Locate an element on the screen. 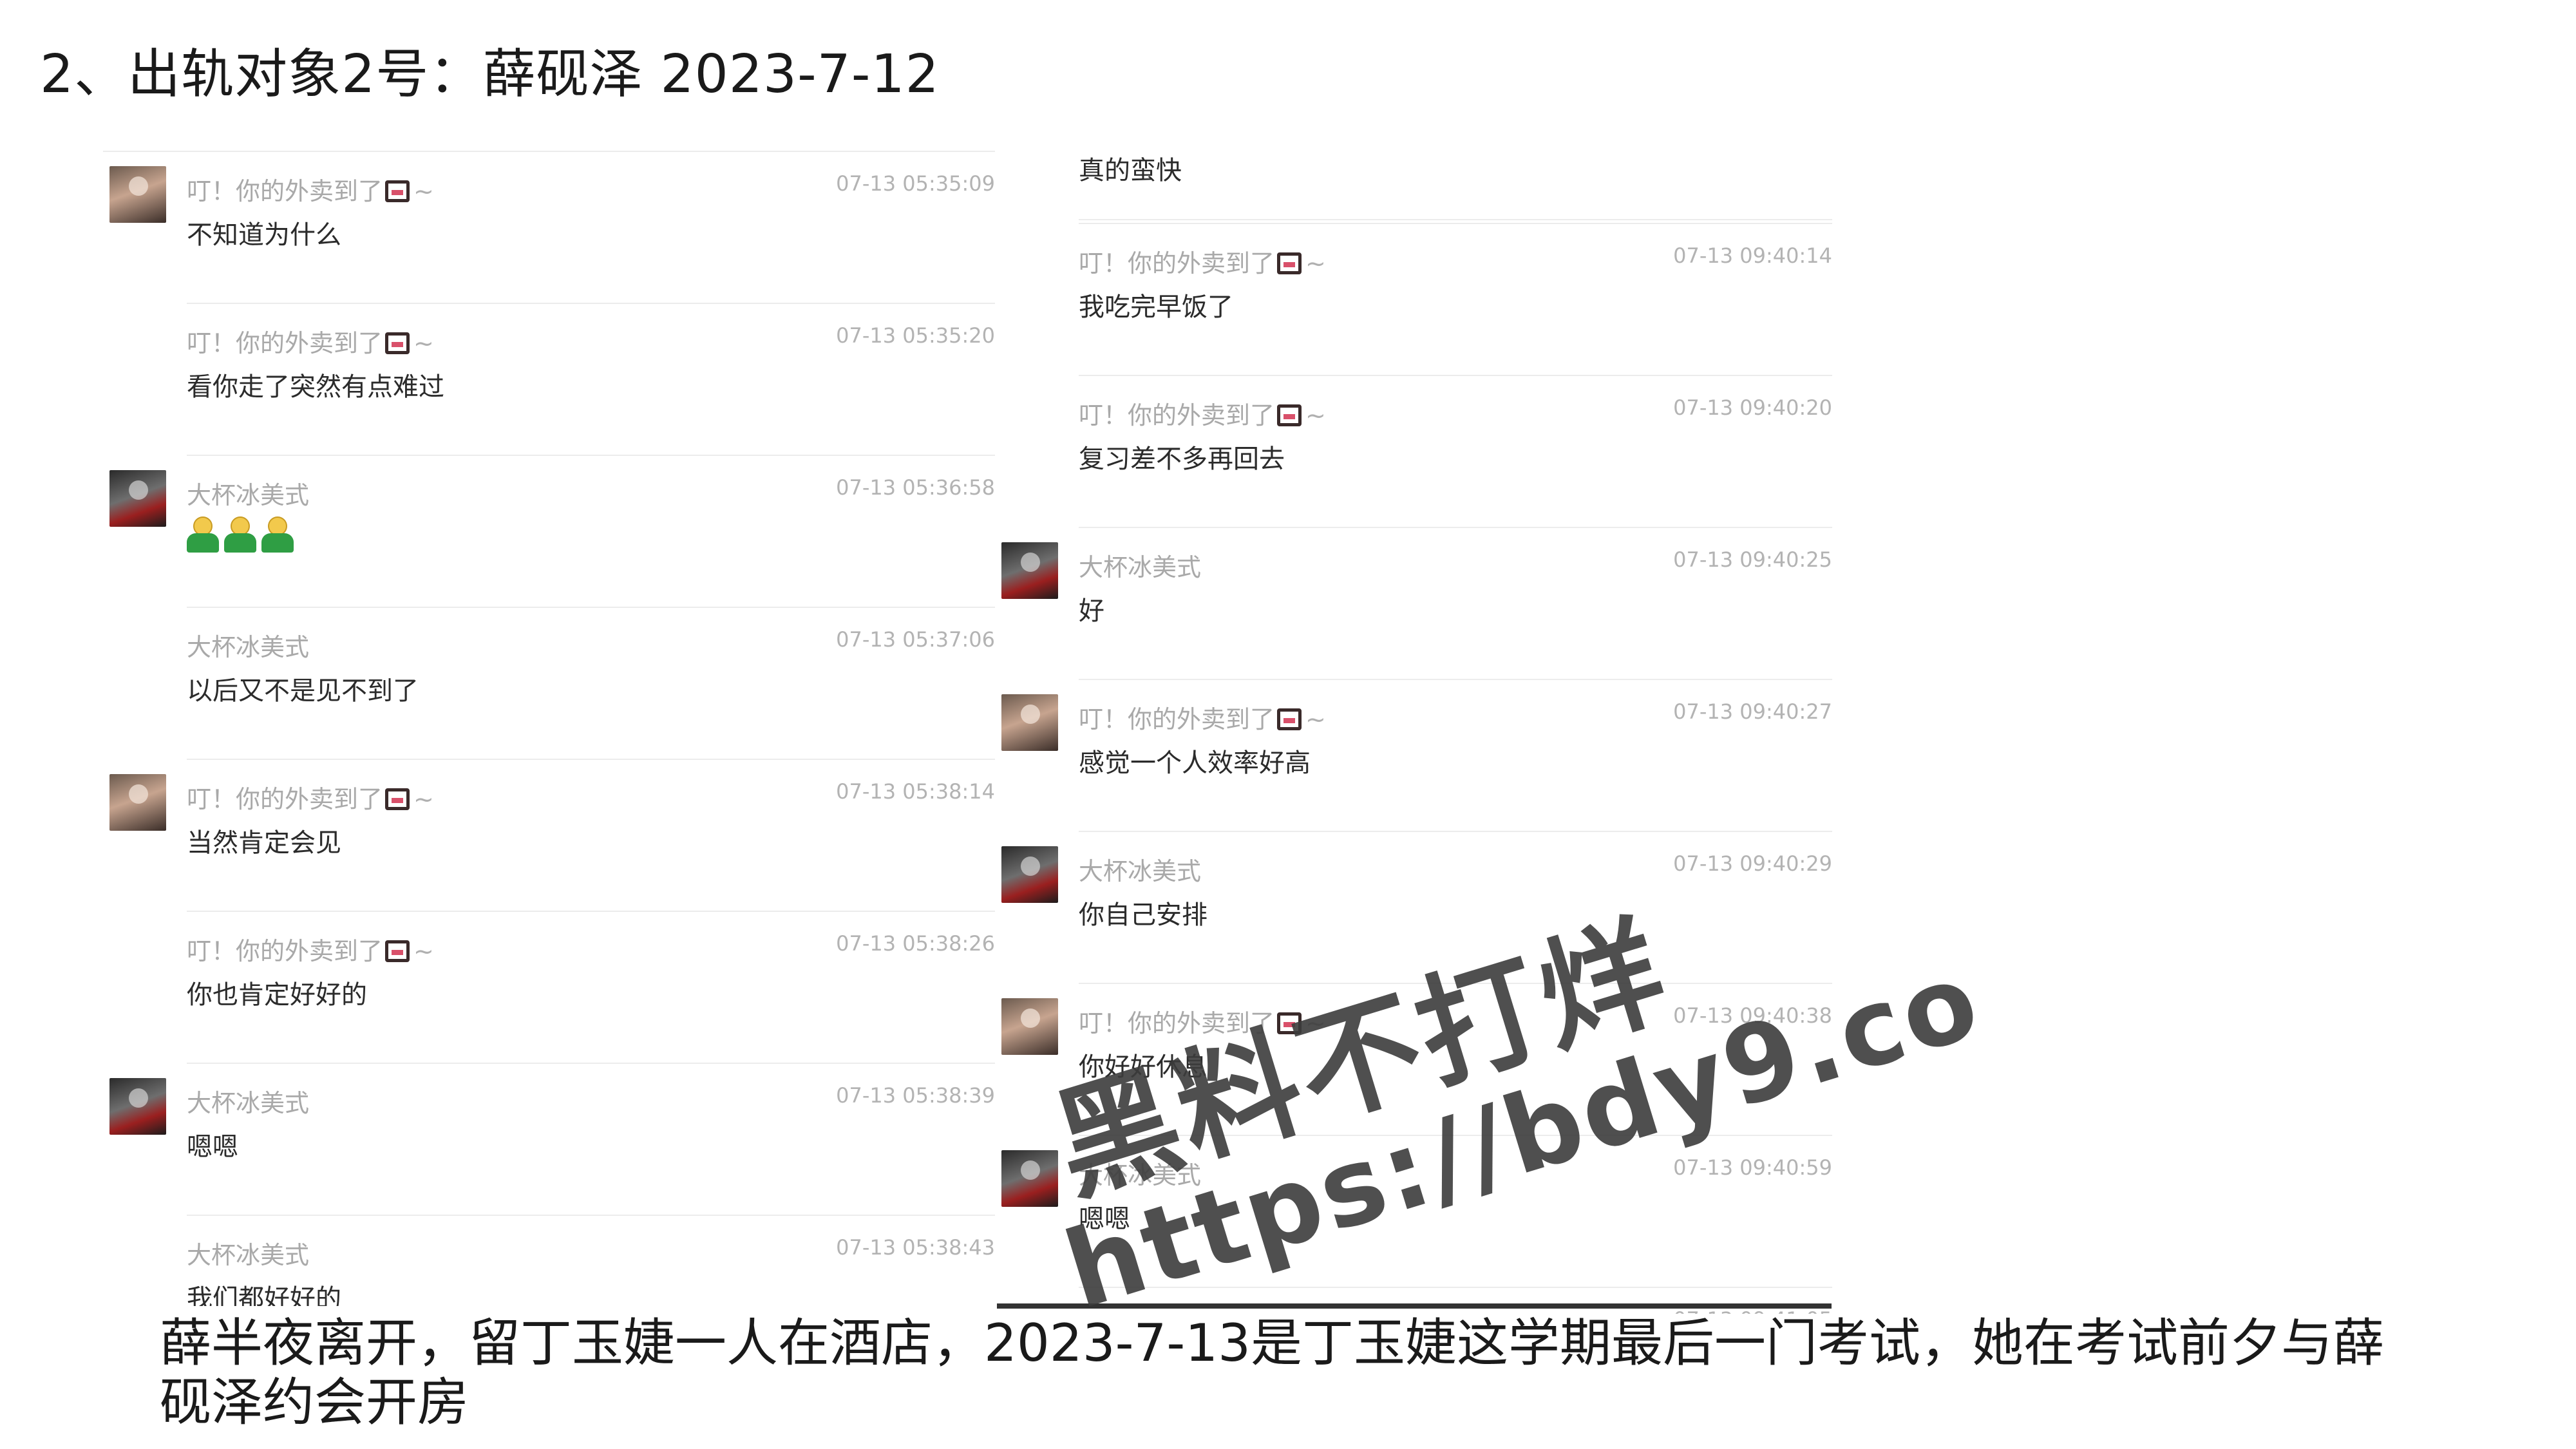 Image resolution: width=2576 pixels, height=1449 pixels. chat-message: 大杯冰美式 07-13 05:38:39 嗯嗯 is located at coordinates (549, 1139).